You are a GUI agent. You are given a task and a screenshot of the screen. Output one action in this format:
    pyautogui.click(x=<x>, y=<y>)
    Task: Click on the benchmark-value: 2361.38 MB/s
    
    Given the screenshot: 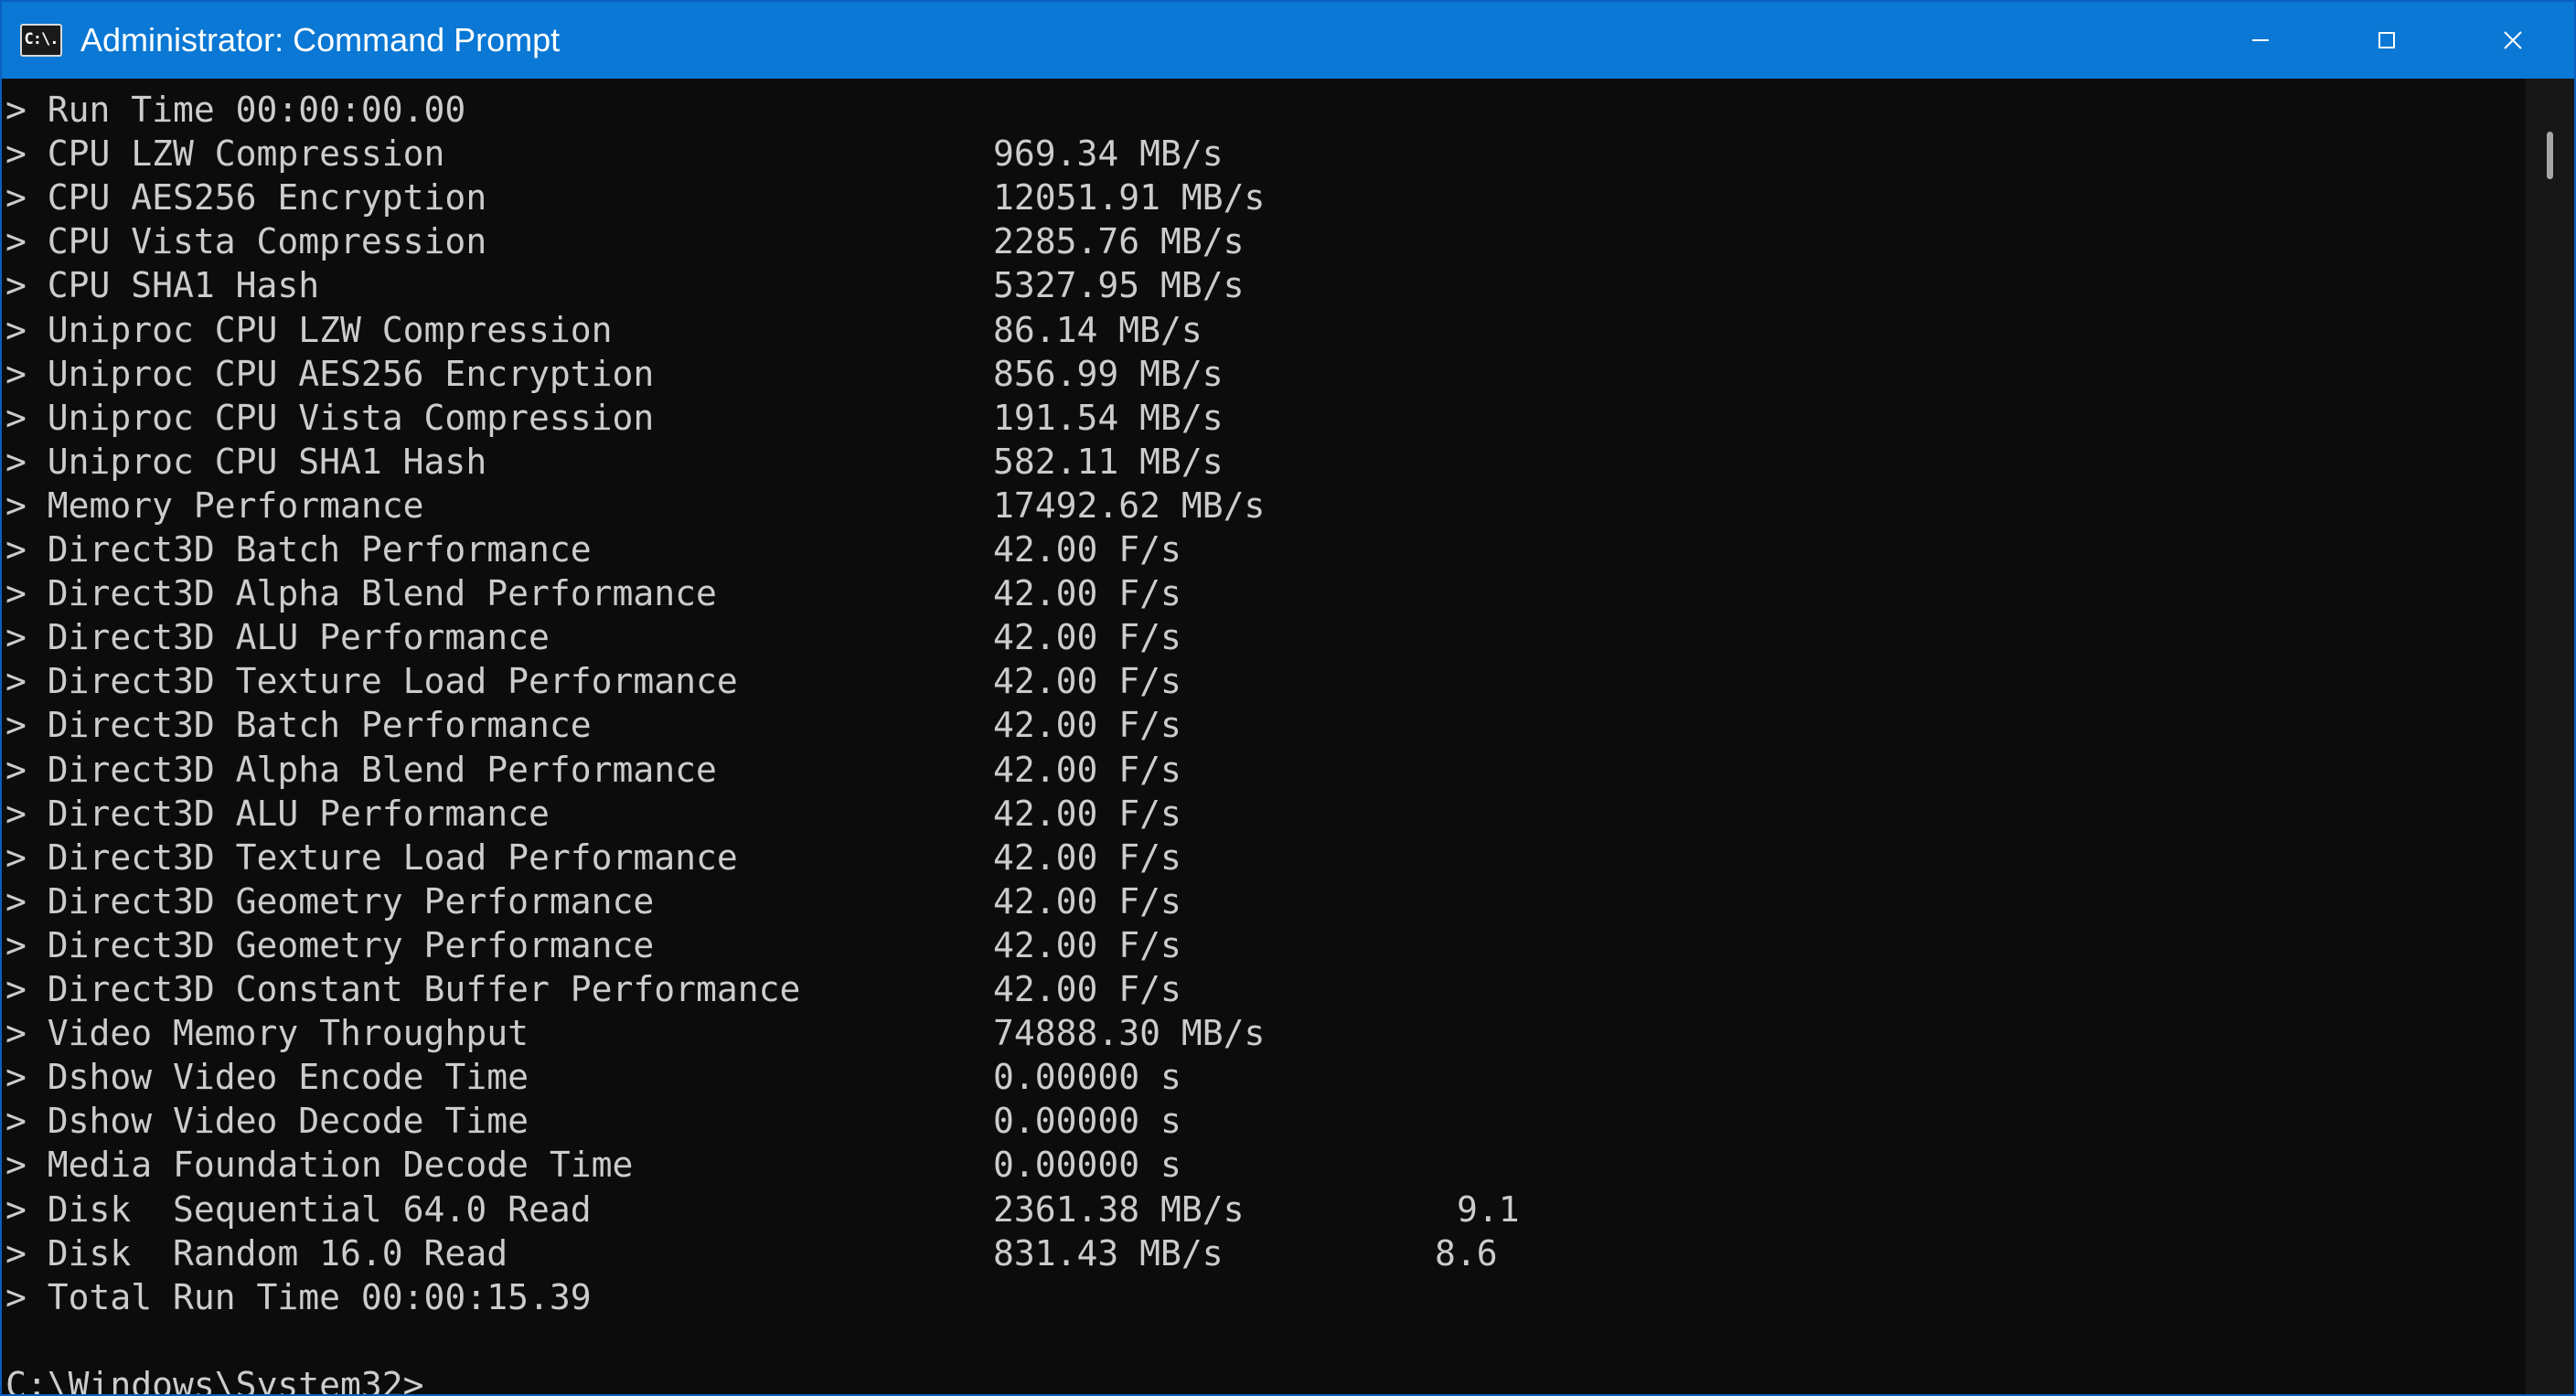 What is the action you would take?
    pyautogui.click(x=1119, y=1209)
    